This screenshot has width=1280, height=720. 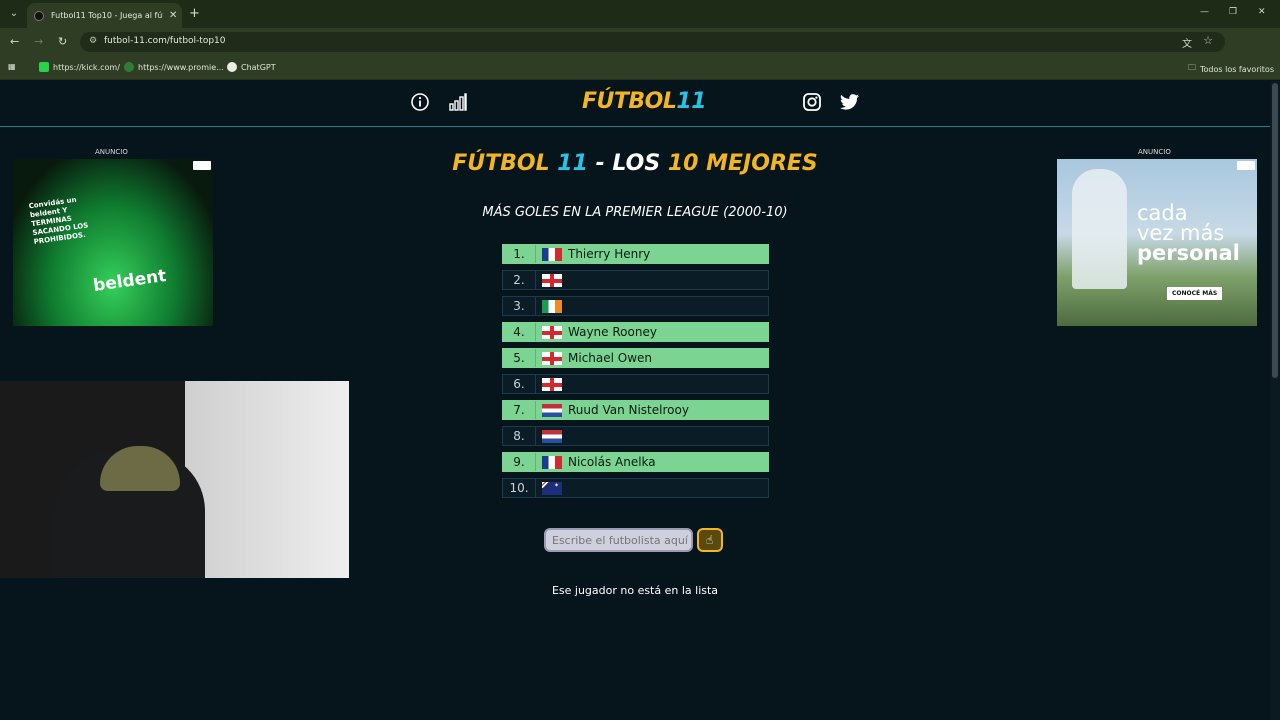 I want to click on forward-icon: →, so click(x=38, y=41).